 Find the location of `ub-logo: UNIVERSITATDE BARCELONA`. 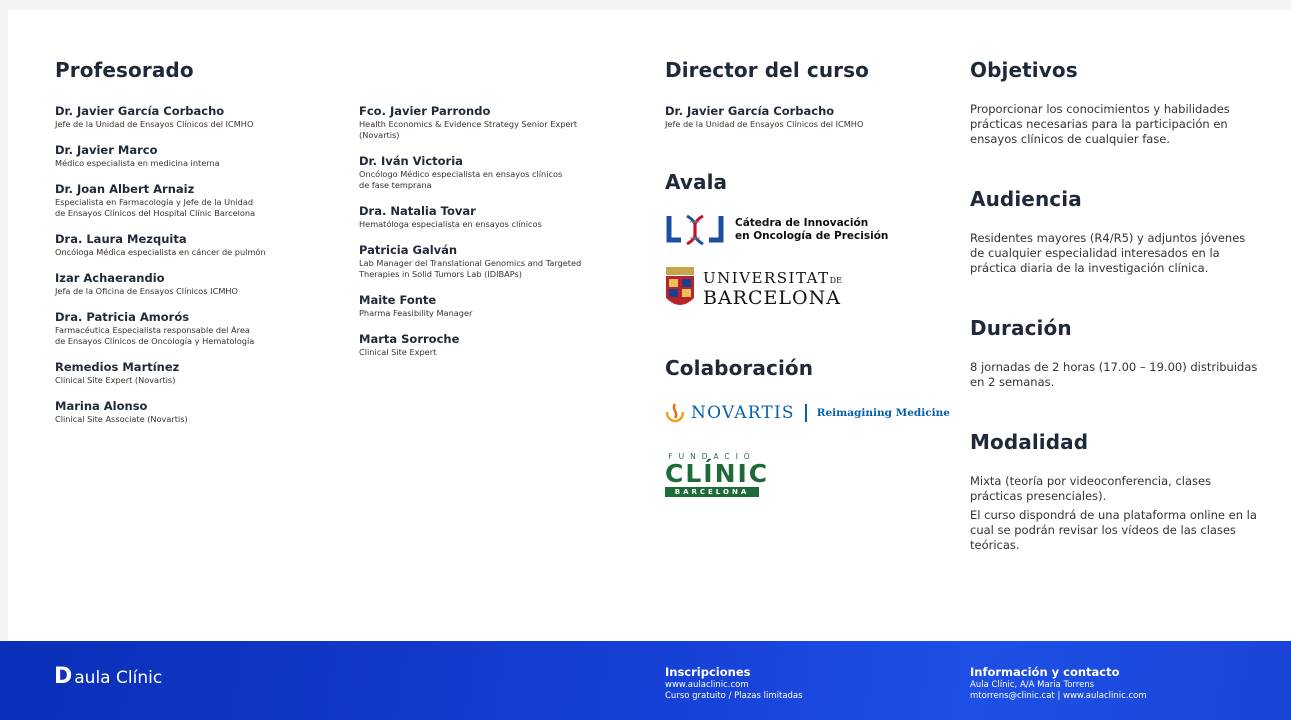

ub-logo: UNIVERSITATDE BARCELONA is located at coordinates (810, 289).